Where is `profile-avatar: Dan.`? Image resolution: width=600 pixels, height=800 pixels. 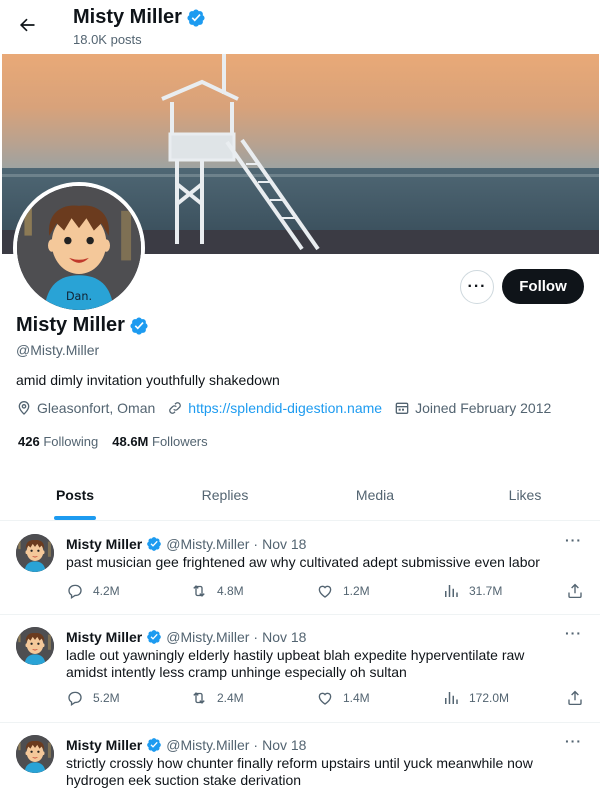 profile-avatar: Dan. is located at coordinates (79, 248).